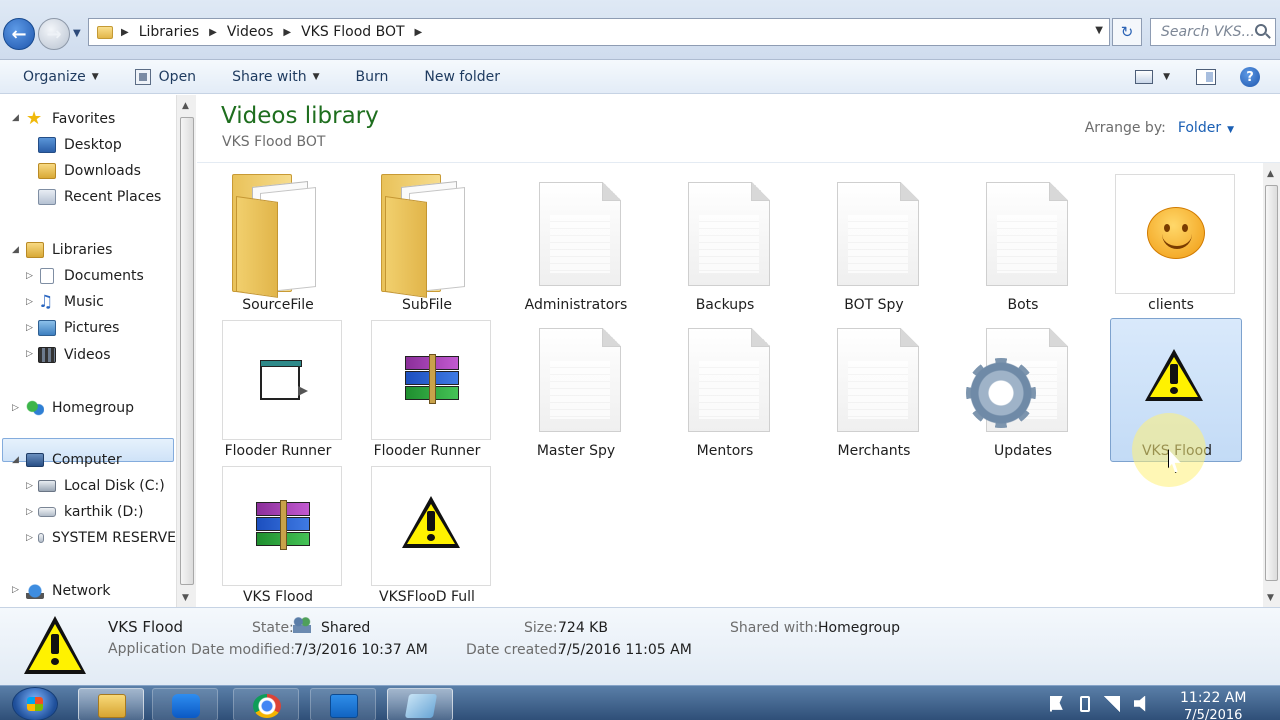 This screenshot has height=720, width=1280. Describe the element at coordinates (80, 145) in the screenshot. I see `sidebar-item-desktop: Desktop` at that location.